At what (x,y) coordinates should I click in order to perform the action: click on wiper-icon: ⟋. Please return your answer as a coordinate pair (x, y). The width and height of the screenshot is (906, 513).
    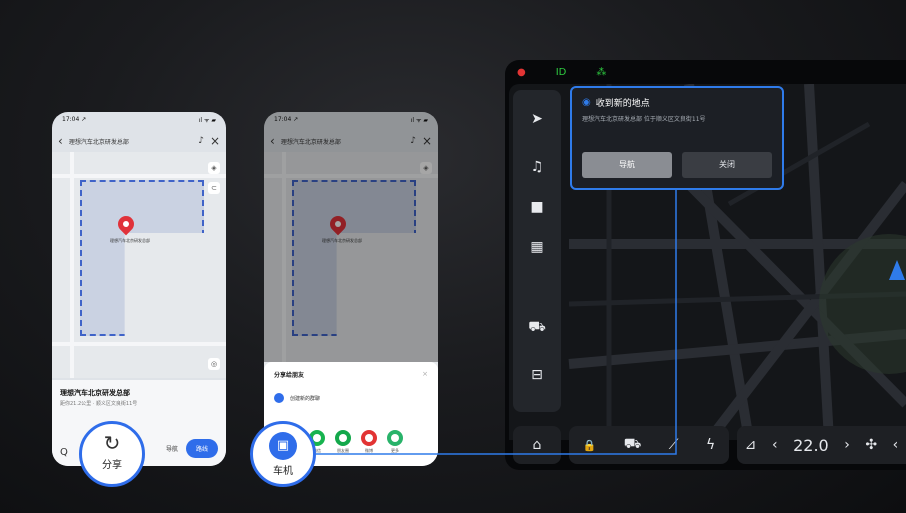
    Looking at the image, I should click on (674, 445).